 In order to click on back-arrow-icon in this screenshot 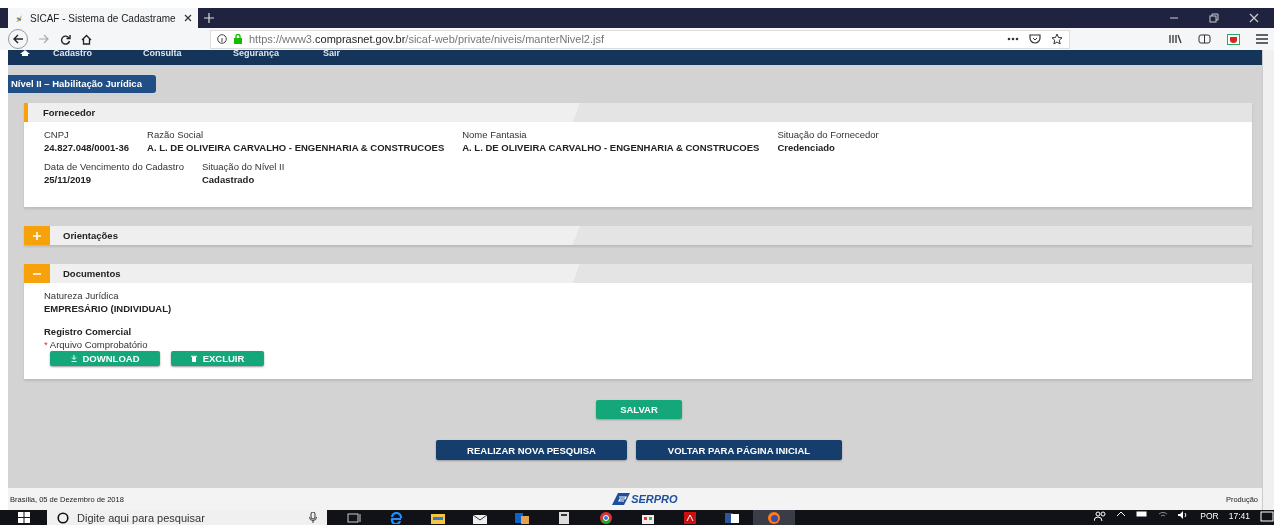, I will do `click(18, 39)`.